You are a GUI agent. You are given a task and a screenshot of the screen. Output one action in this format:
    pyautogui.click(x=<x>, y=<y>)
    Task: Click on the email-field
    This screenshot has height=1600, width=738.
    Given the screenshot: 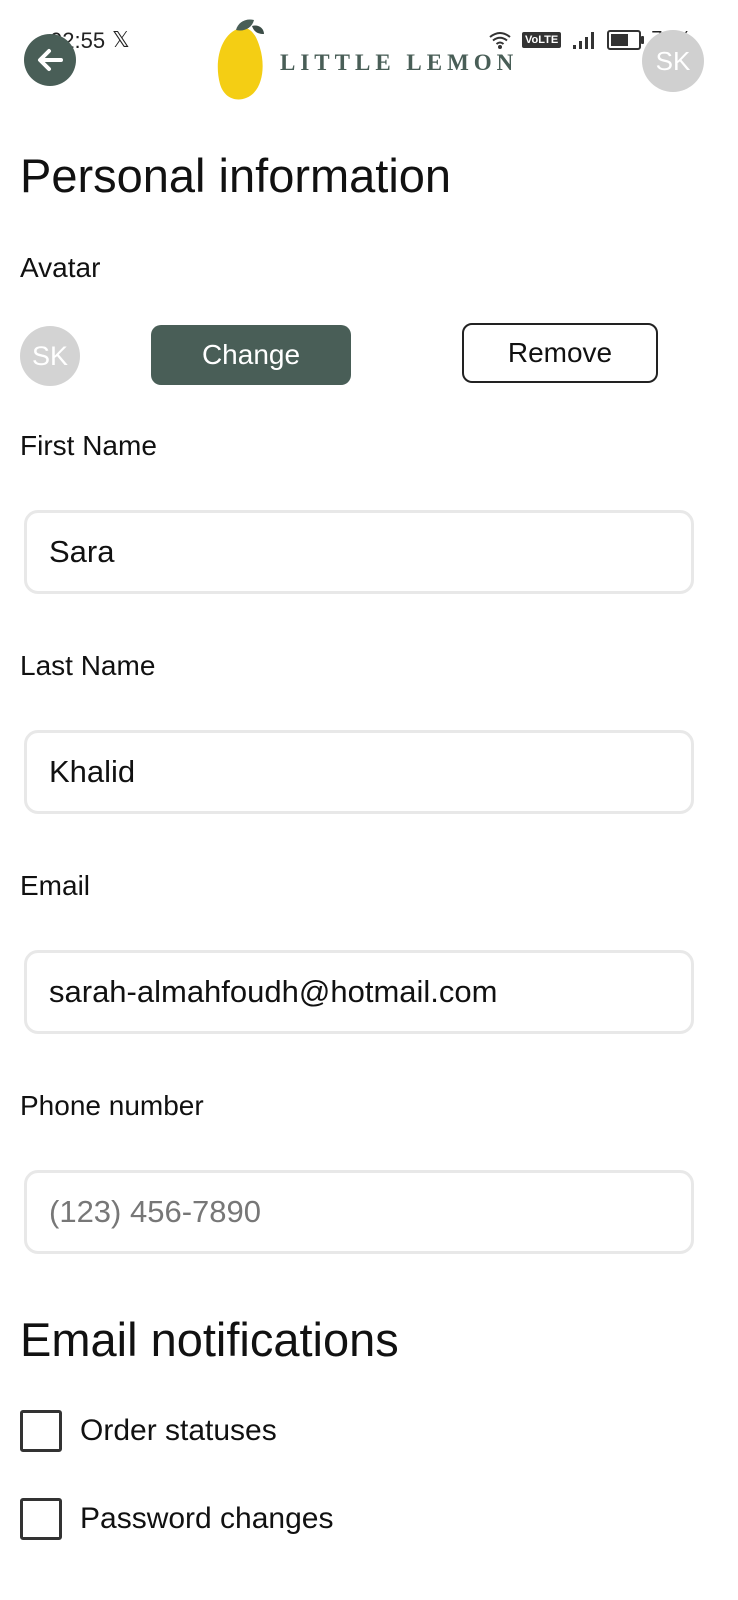 What is the action you would take?
    pyautogui.click(x=359, y=992)
    